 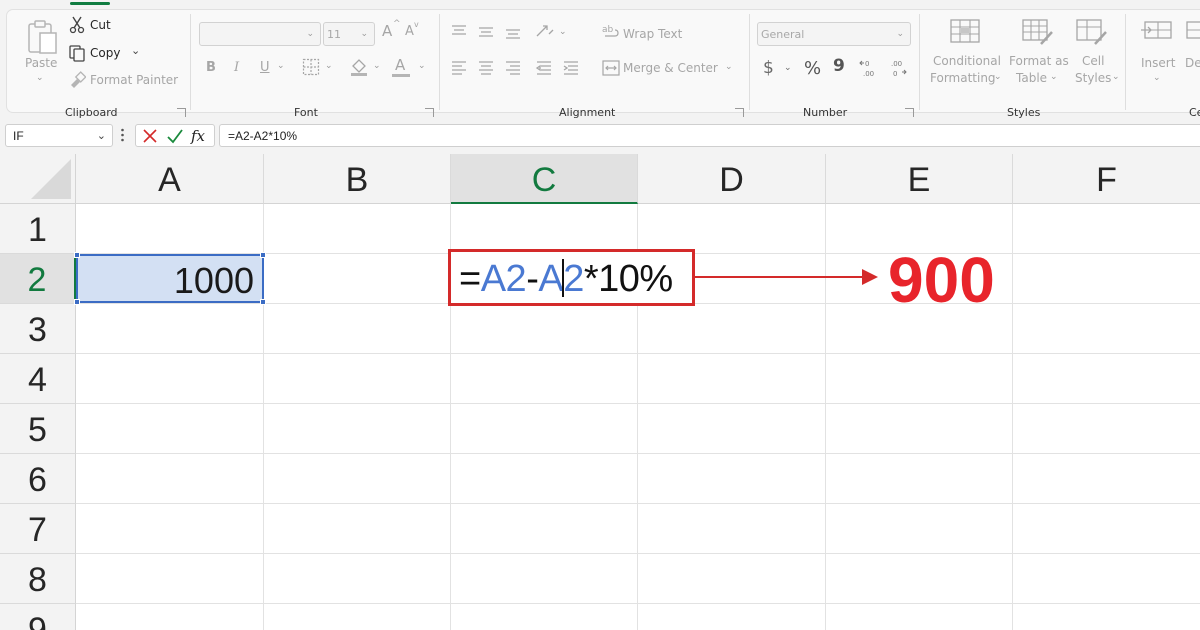 I want to click on merge-center-button: Merge & Center, so click(x=670, y=68).